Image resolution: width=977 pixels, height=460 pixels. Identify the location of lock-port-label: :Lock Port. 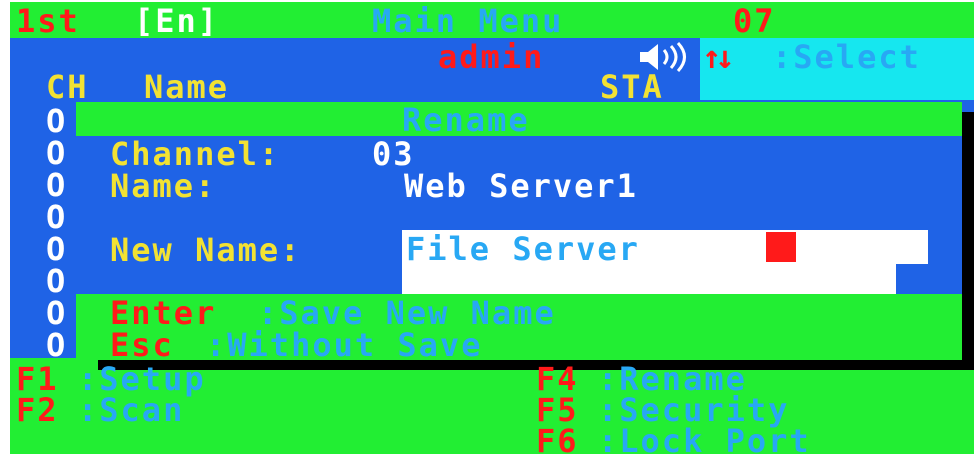
(704, 441).